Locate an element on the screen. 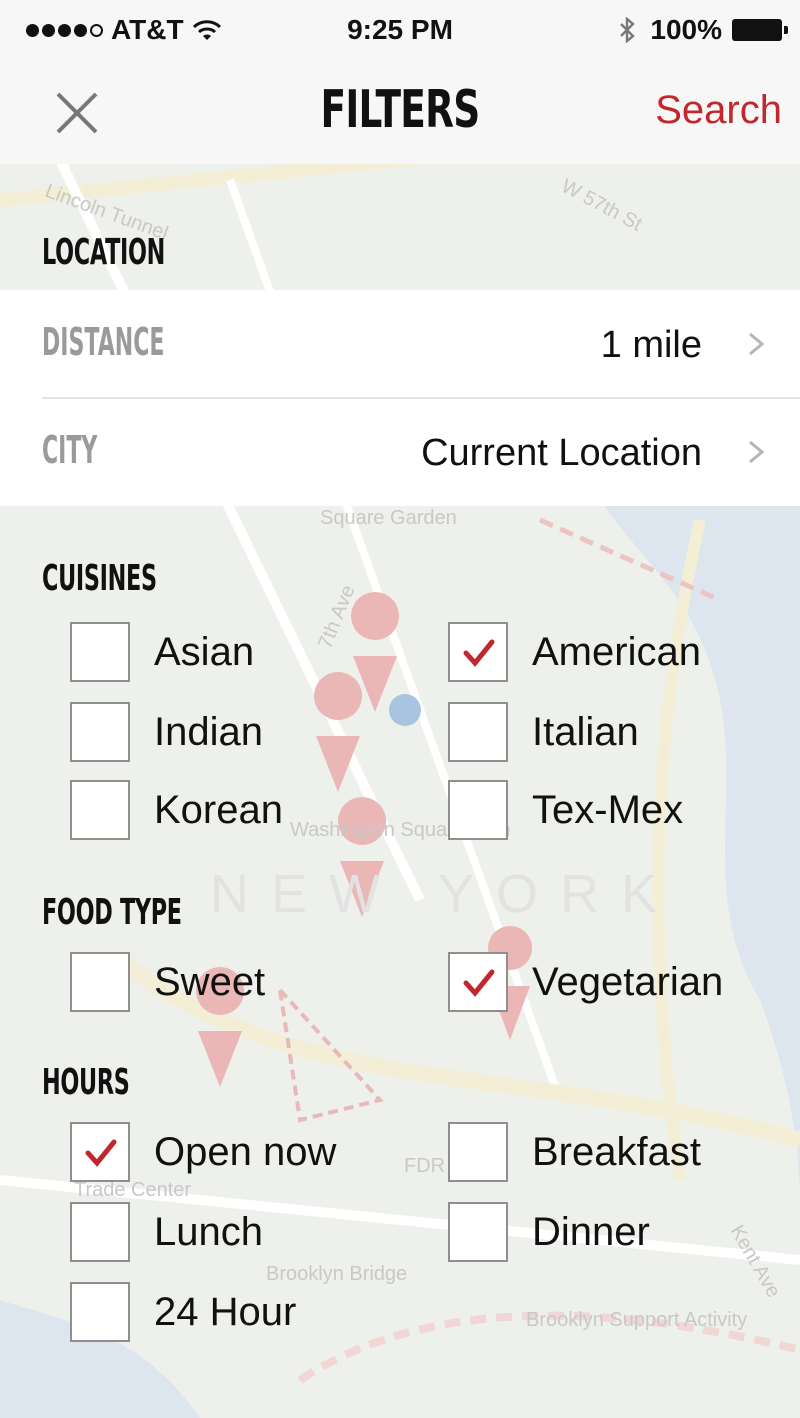 This screenshot has height=1418, width=800. city-row: CITY Current Location is located at coordinates (400, 452).